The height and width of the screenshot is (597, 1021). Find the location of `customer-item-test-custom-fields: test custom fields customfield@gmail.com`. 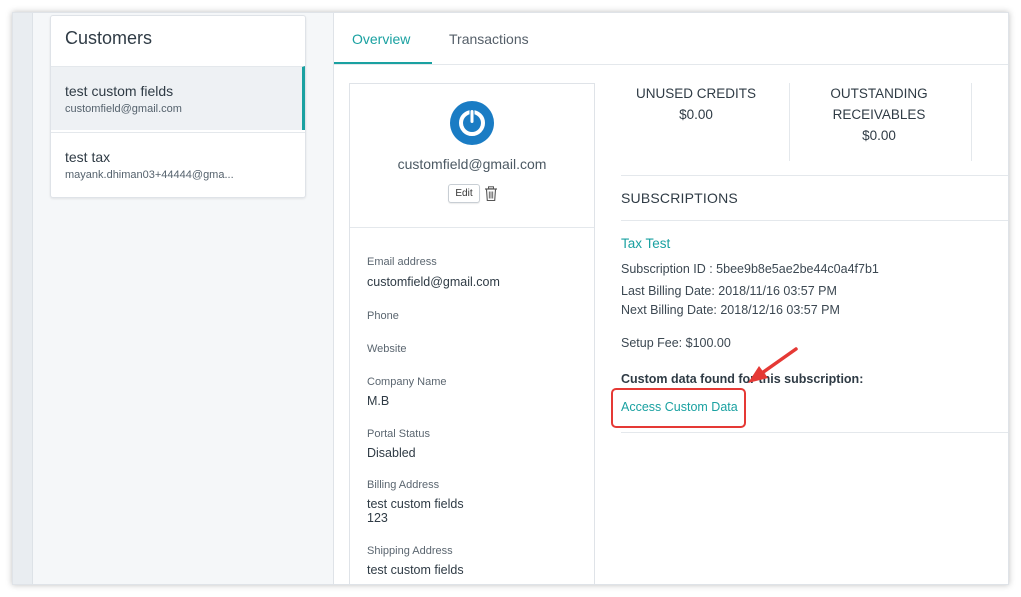

customer-item-test-custom-fields: test custom fields customfield@gmail.com is located at coordinates (178, 98).